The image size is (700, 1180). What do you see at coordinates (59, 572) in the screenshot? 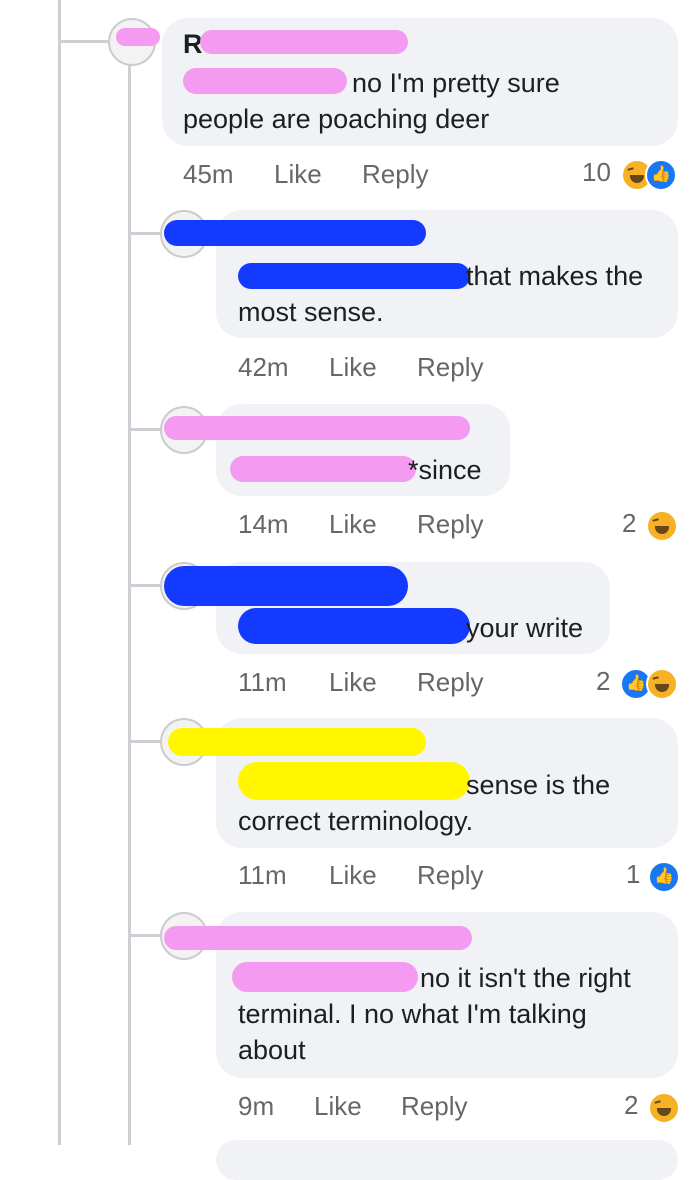
I see `thread-line` at bounding box center [59, 572].